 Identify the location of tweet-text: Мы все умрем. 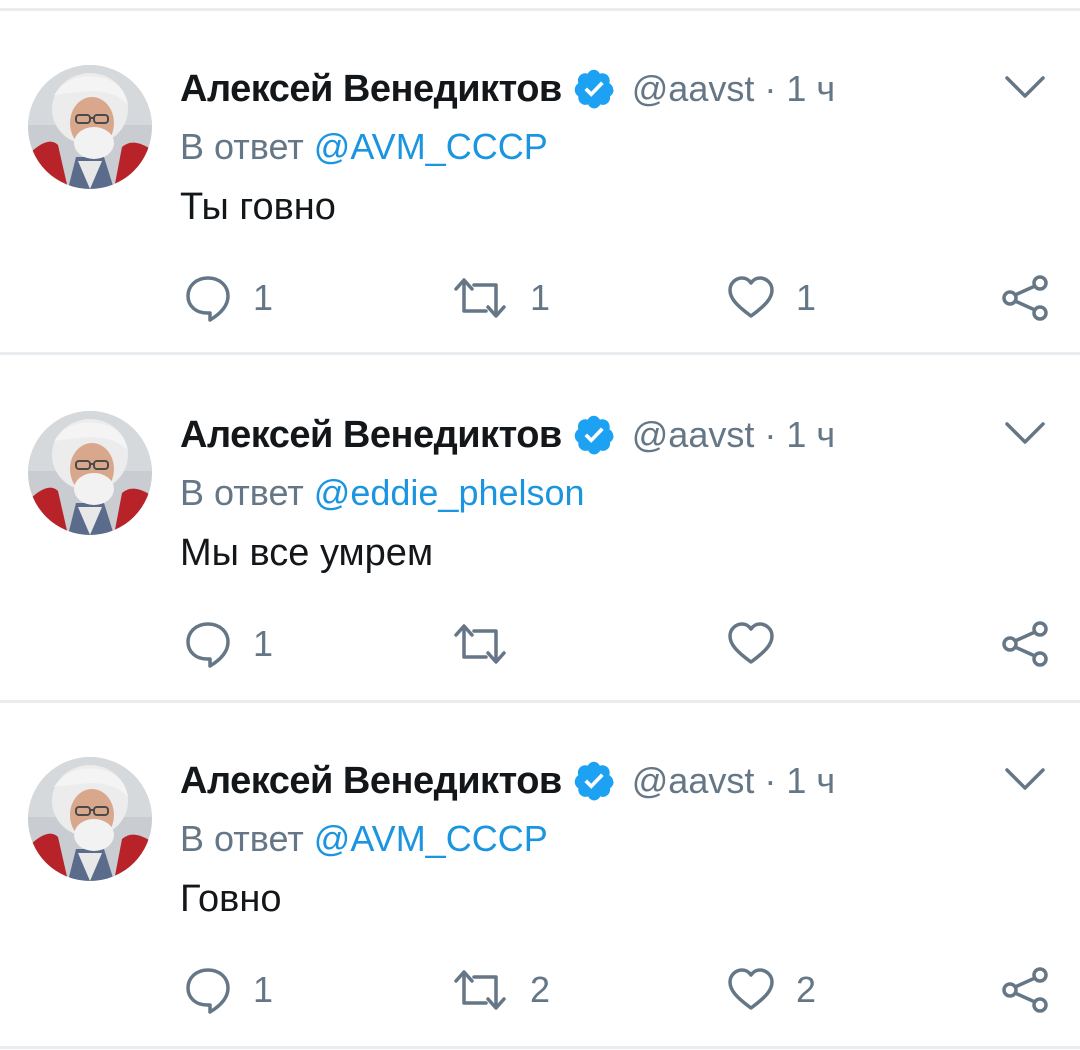
(307, 553).